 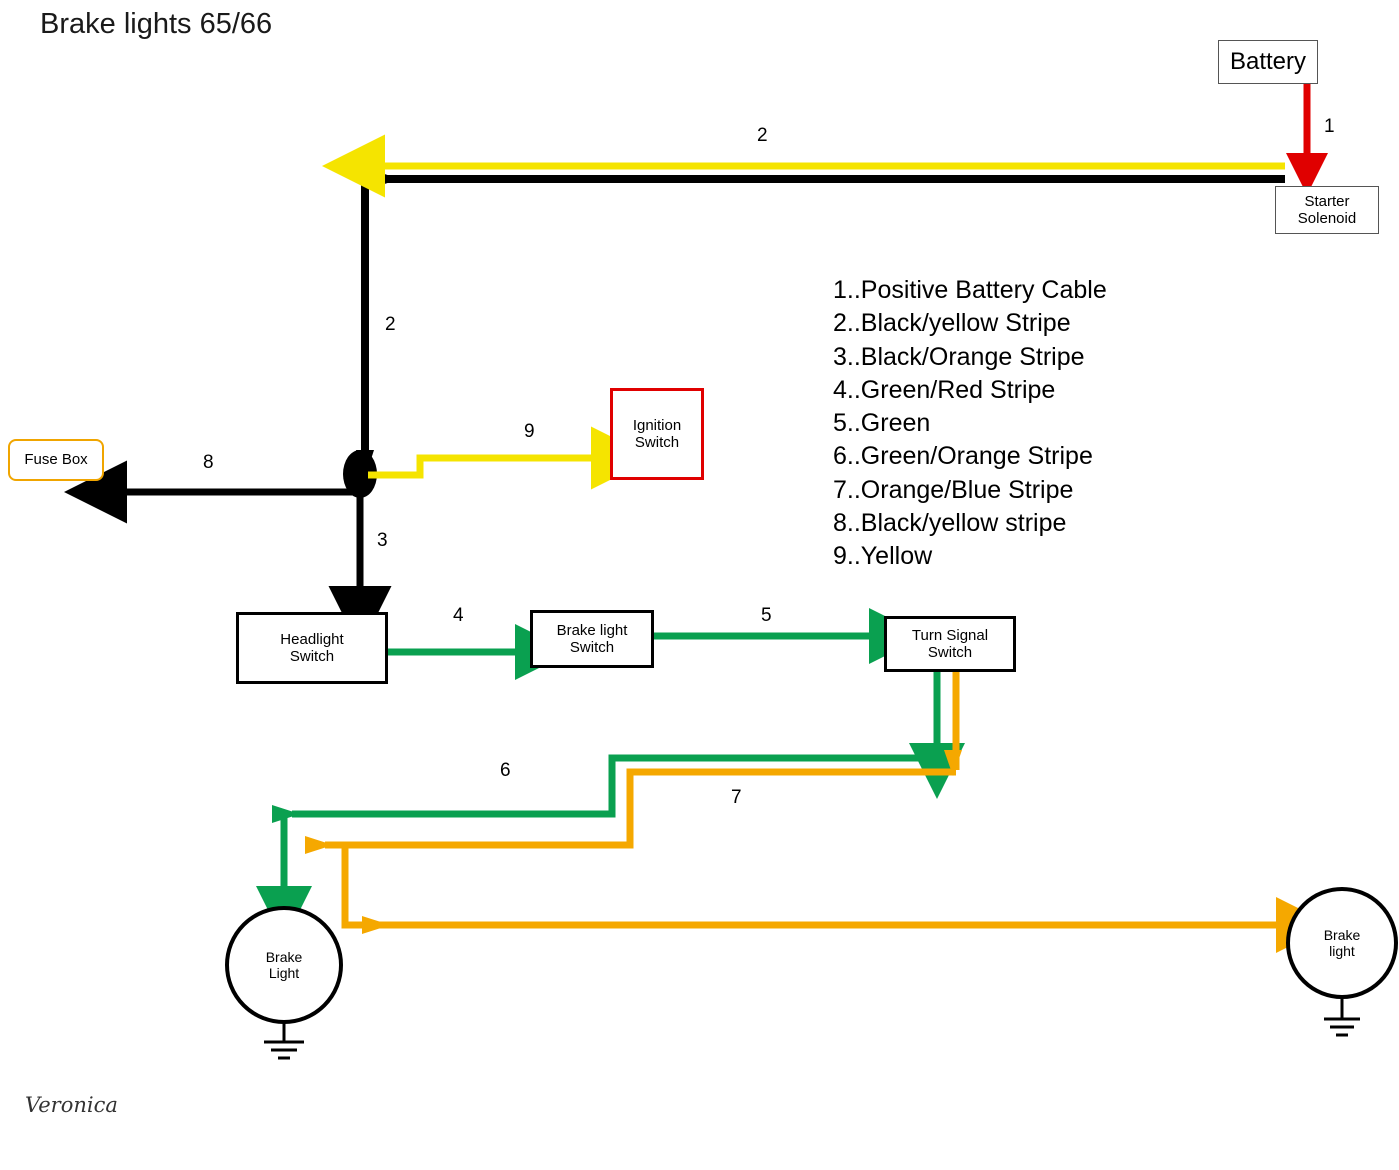 I want to click on legend-item: 2..Black/yellow Stripe, so click(x=952, y=323).